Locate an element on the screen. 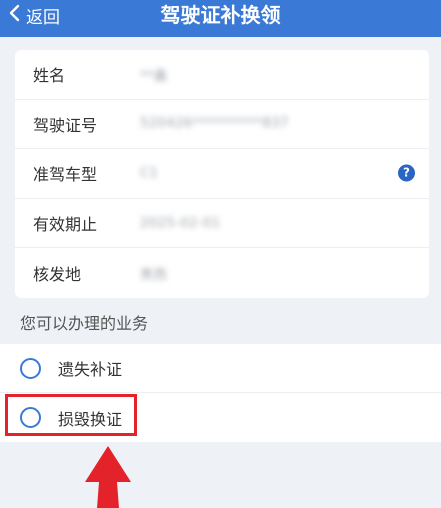 The height and width of the screenshot is (508, 441). info-value-license-number: 520426**********837 is located at coordinates (214, 124).